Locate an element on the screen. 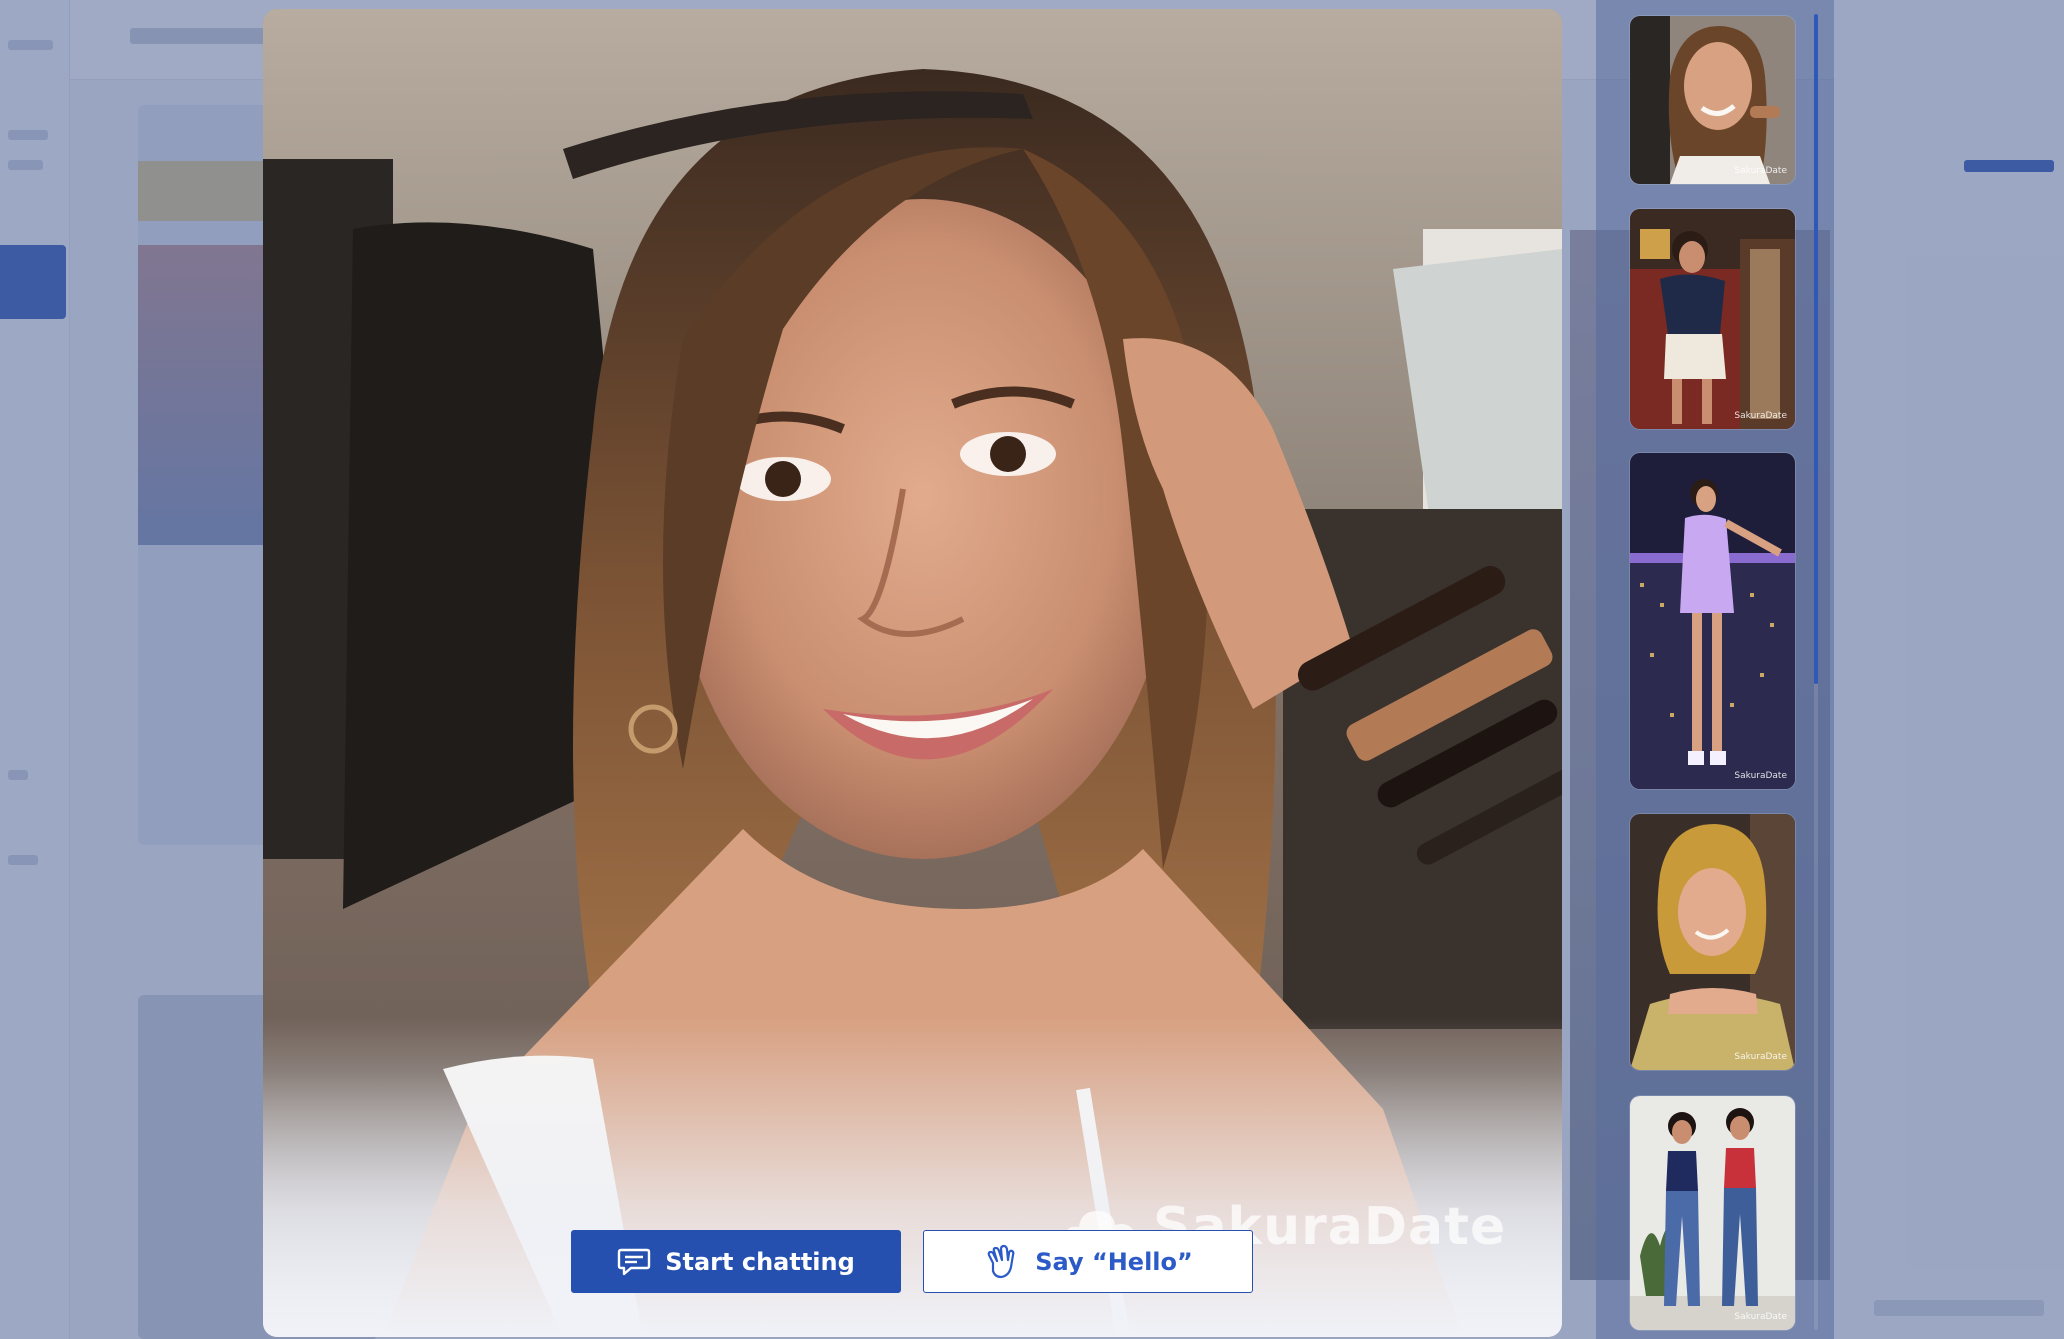  thumbnail-scrollbar is located at coordinates (1816, 672).